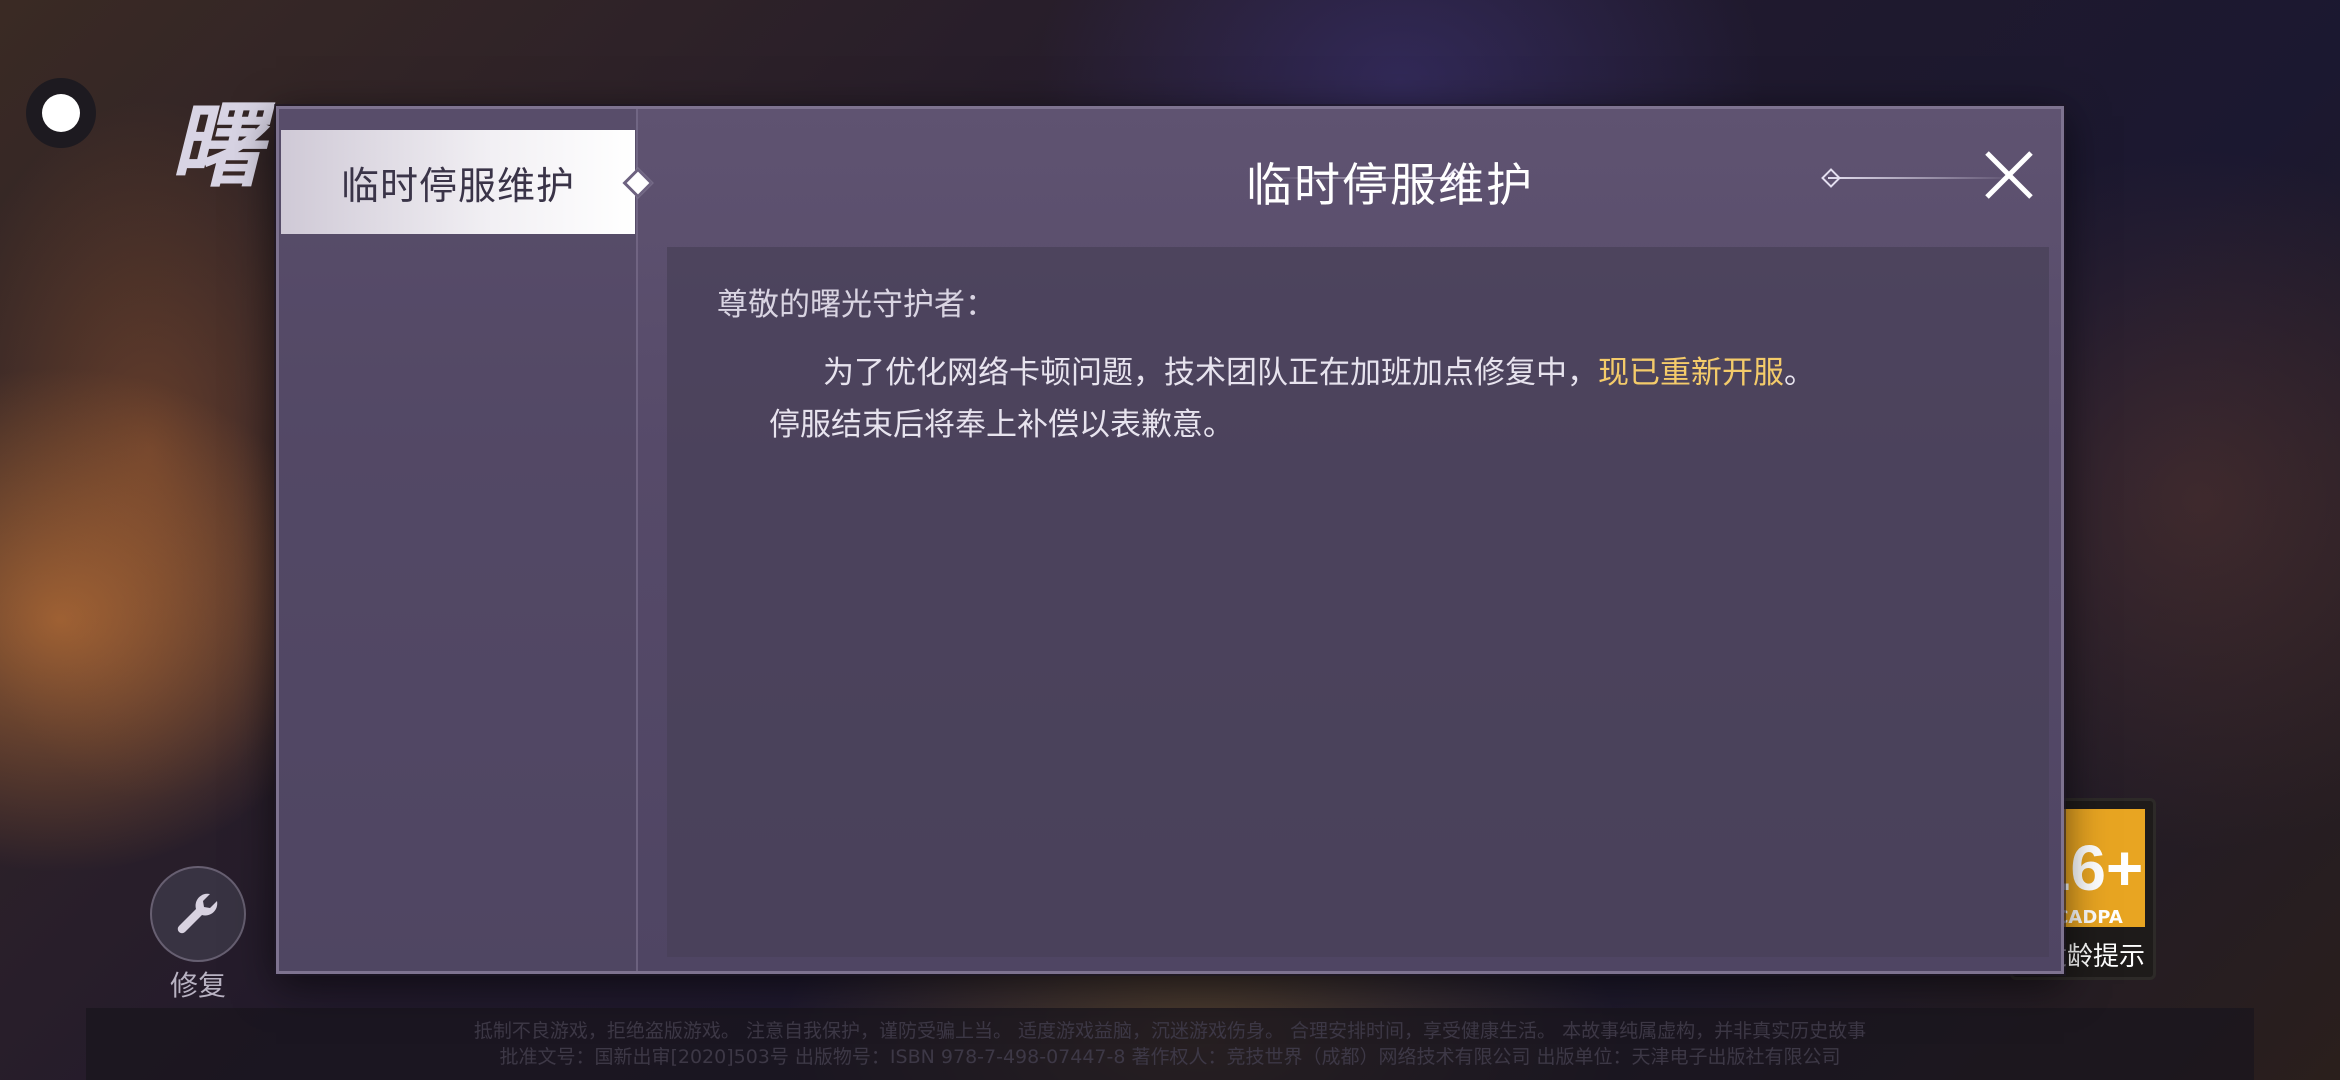 The height and width of the screenshot is (1080, 2340). I want to click on announcement-sidebar: 临时停服维护, so click(466, 540).